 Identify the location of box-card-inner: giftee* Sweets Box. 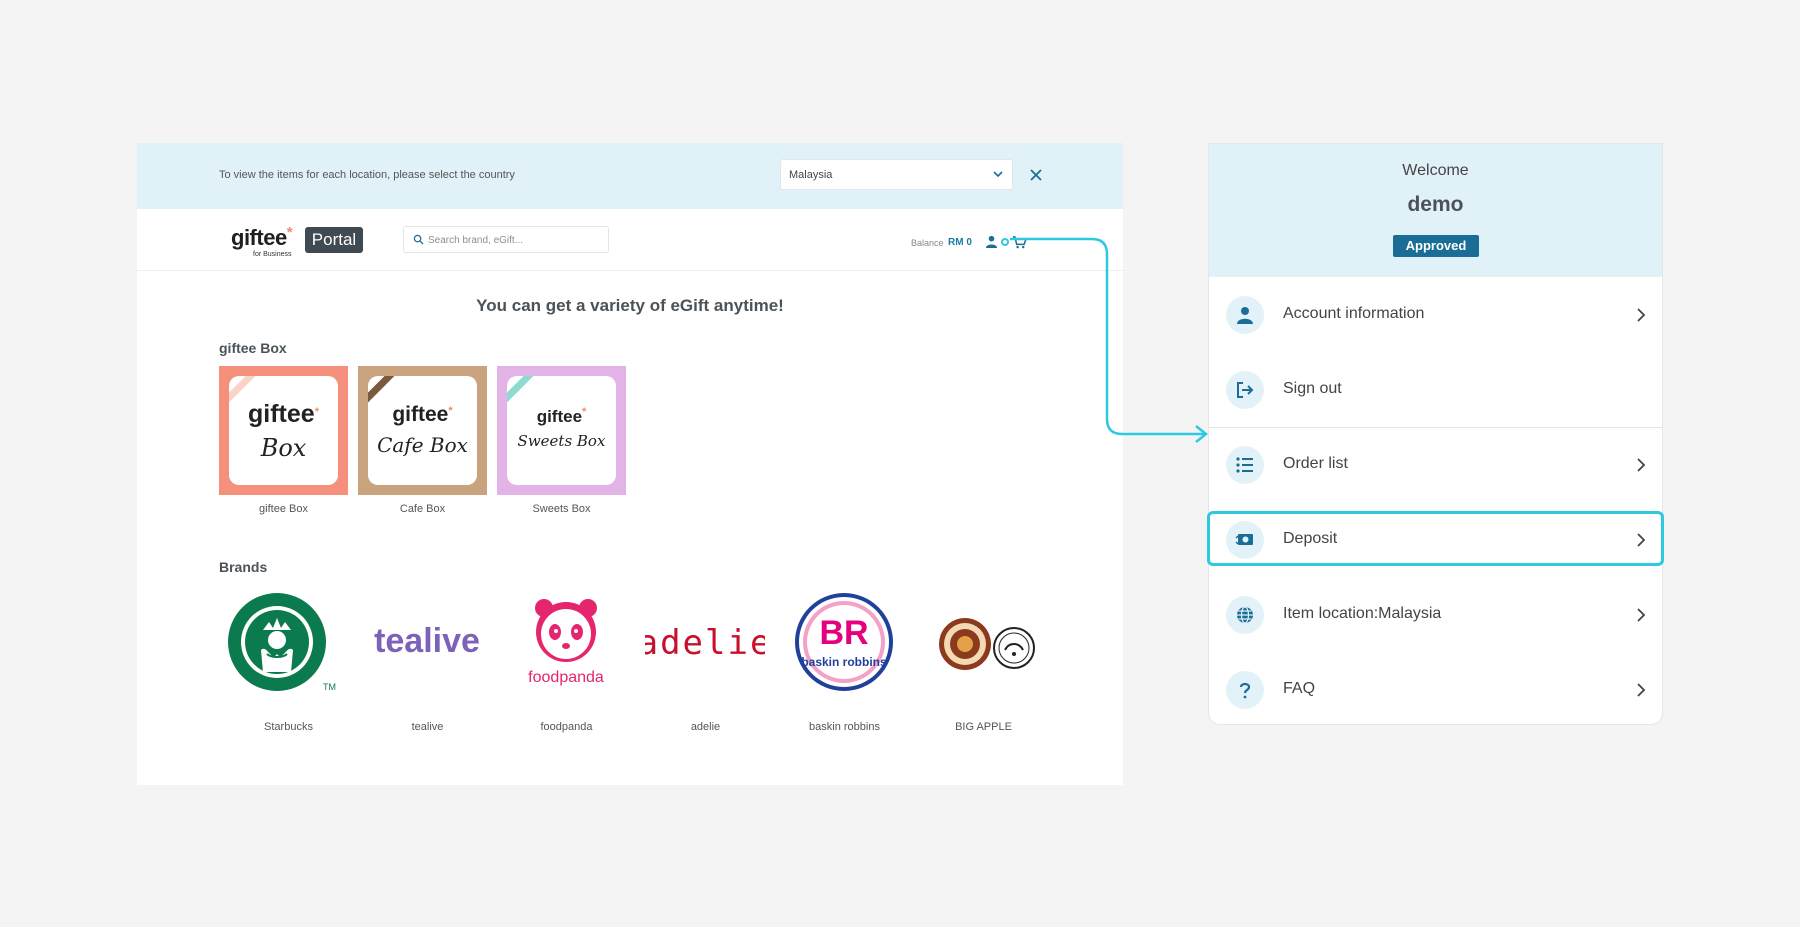
(561, 430).